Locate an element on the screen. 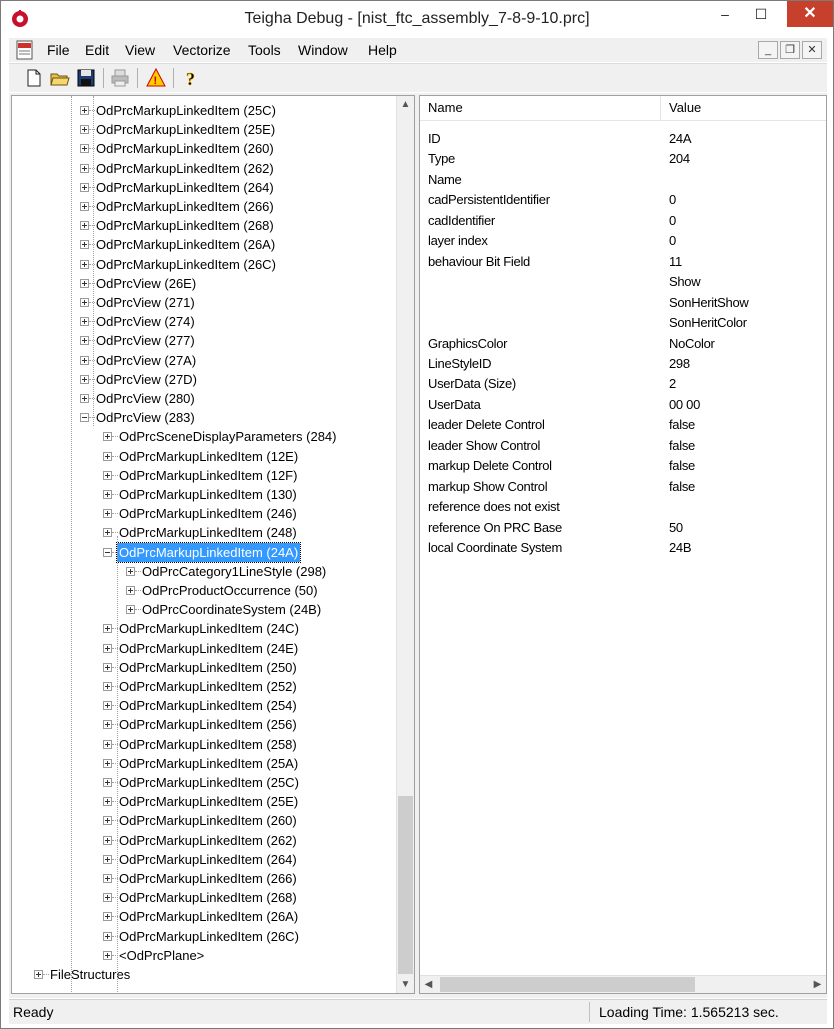 The width and height of the screenshot is (834, 1029). menu-help: Help is located at coordinates (382, 50).